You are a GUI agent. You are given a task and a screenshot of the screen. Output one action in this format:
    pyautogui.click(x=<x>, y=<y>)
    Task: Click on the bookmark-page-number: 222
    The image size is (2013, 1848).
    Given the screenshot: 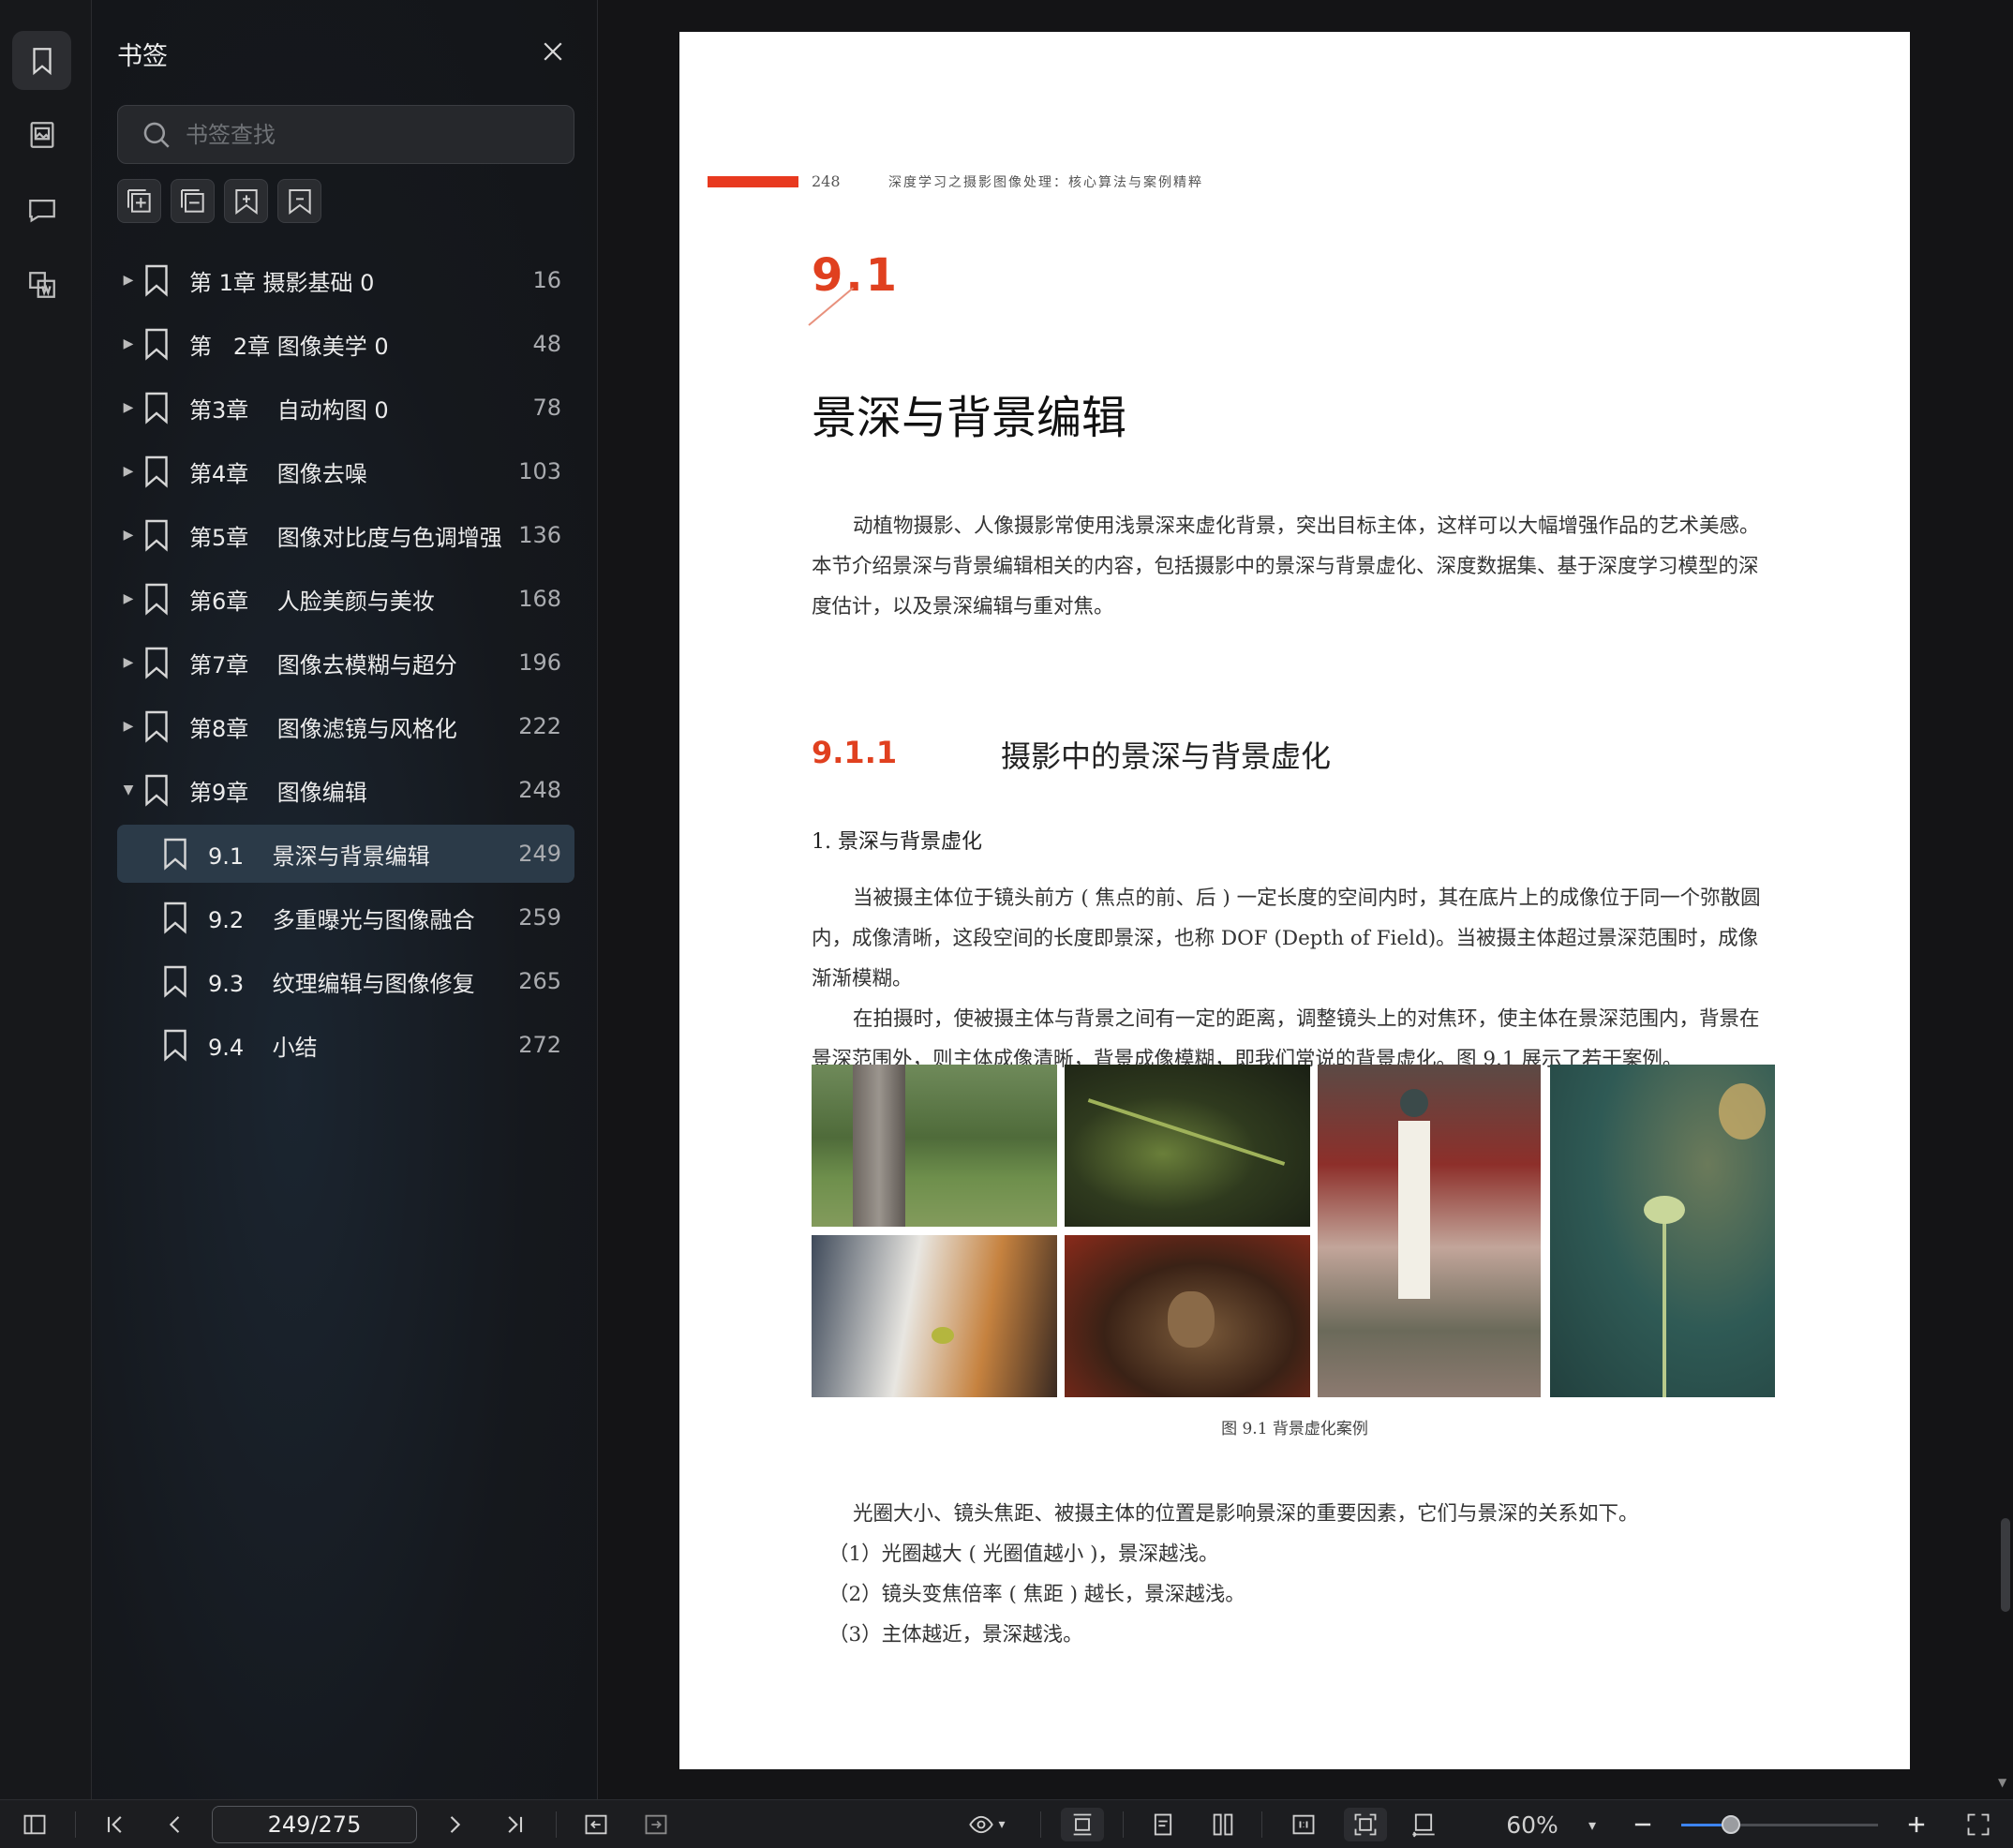 What is the action you would take?
    pyautogui.click(x=539, y=726)
    